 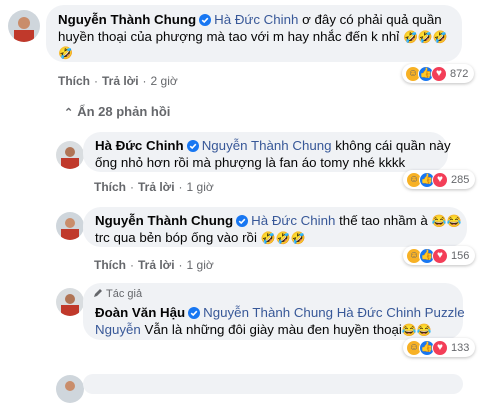 I want to click on hide-replies-button: ⌃ Ẩn 28 phản hồi, so click(x=117, y=111).